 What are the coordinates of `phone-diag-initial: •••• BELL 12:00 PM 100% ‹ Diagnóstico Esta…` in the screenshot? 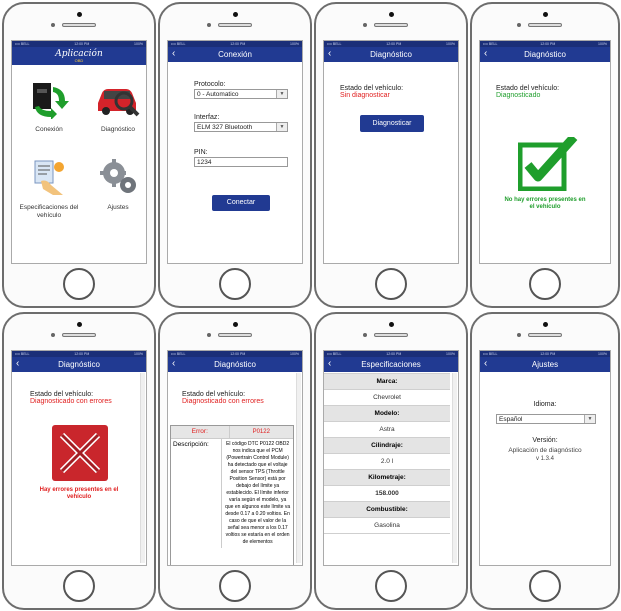 It's located at (391, 155).